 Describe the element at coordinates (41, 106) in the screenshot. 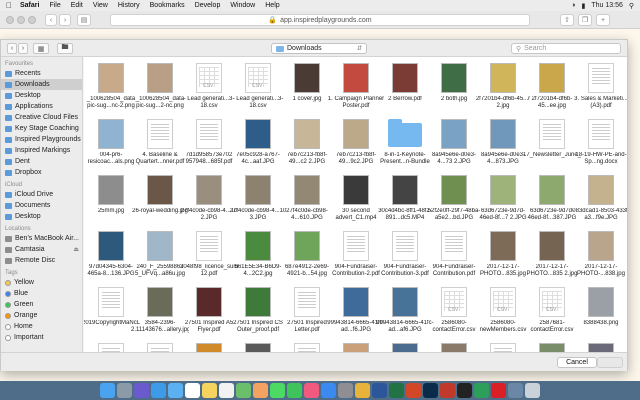

I see `sidebar-item-applications: Applications` at that location.